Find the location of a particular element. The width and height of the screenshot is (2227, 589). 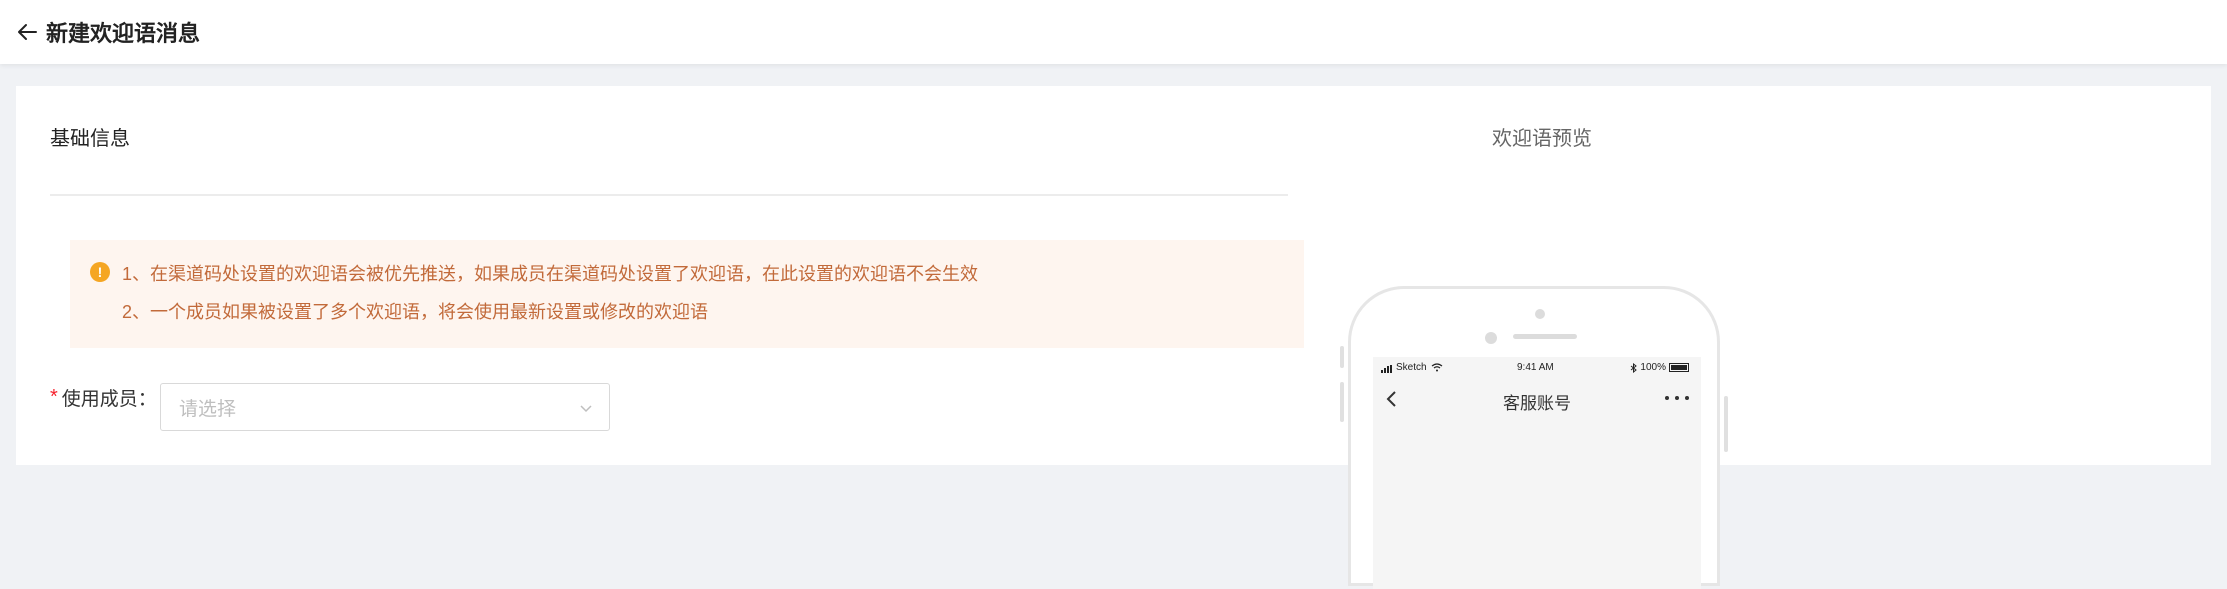

battery-percent: 100% is located at coordinates (1653, 367).